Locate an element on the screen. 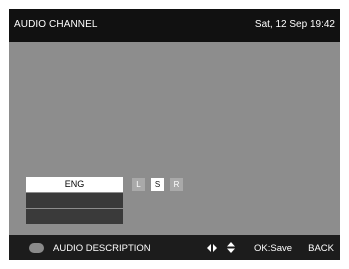 The width and height of the screenshot is (349, 269). audio-language-item-eng: ENG is located at coordinates (74, 184).